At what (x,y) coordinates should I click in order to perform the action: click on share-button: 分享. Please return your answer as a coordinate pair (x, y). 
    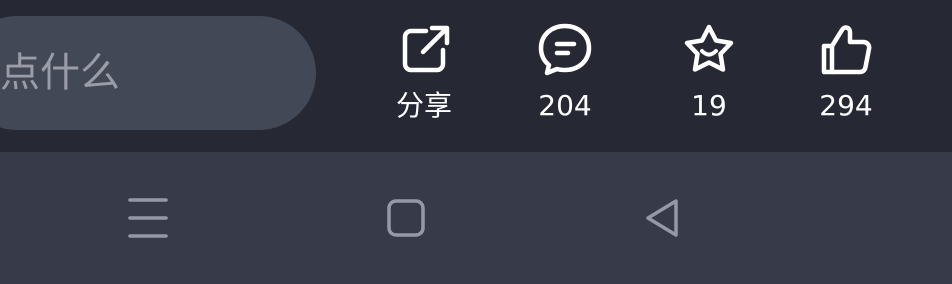
    Looking at the image, I should click on (424, 77).